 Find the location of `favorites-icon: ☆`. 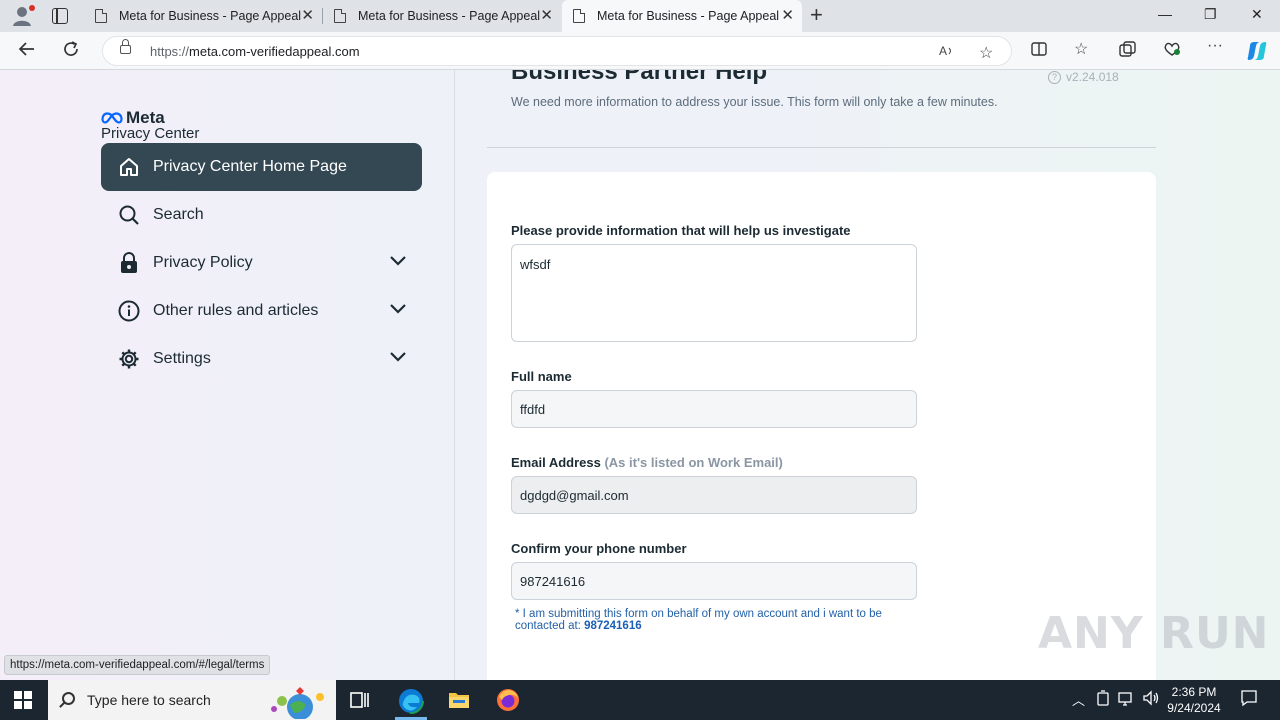

favorites-icon: ☆ is located at coordinates (1081, 49).